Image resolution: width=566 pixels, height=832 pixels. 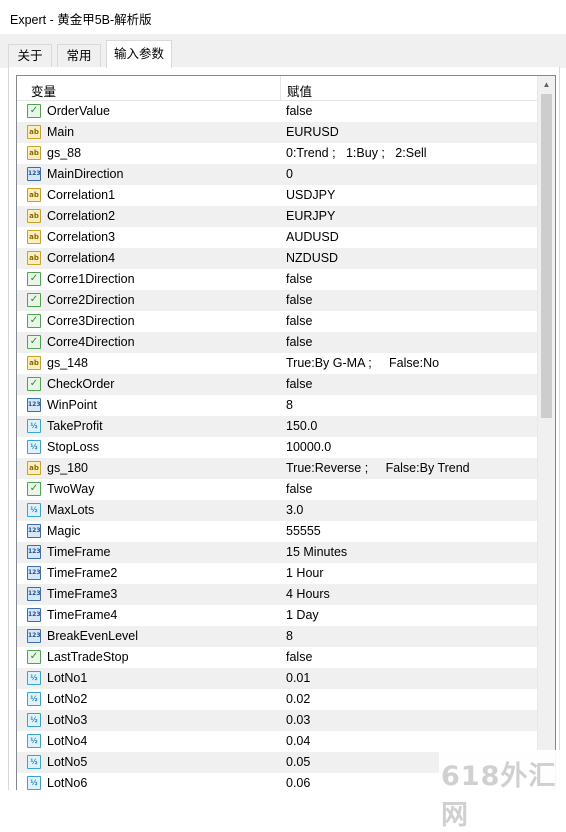 What do you see at coordinates (310, 195) in the screenshot?
I see `parameter-value: USDJPY` at bounding box center [310, 195].